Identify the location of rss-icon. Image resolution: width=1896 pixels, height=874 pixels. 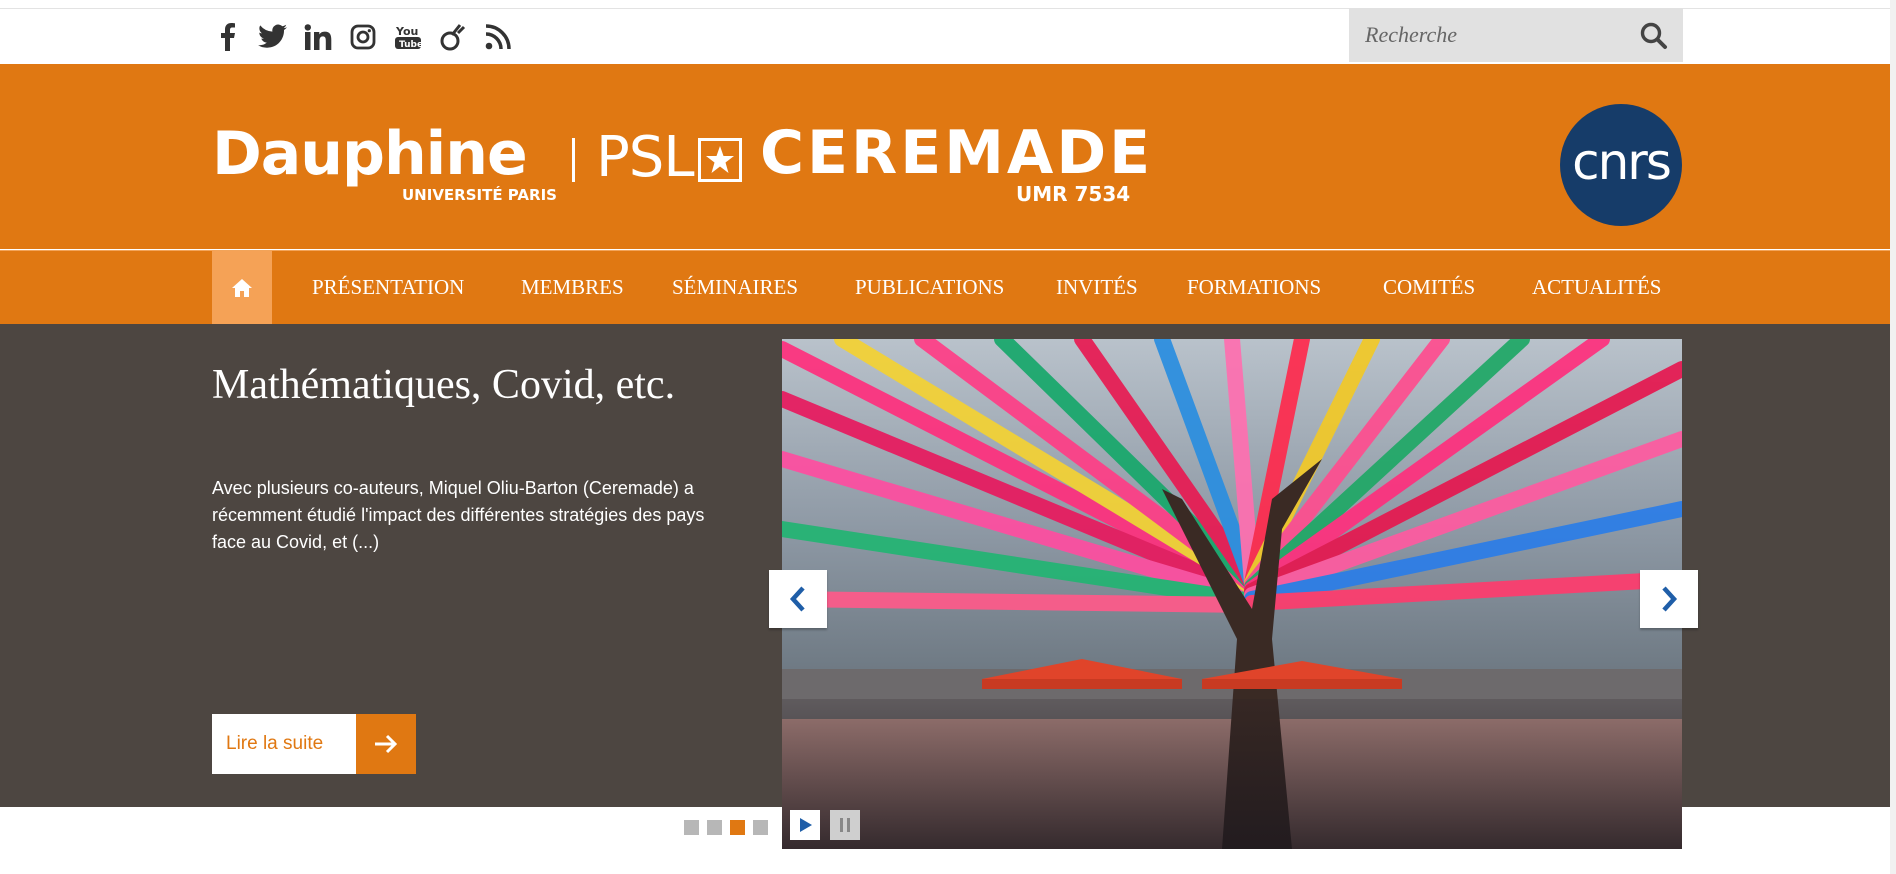
(497, 37).